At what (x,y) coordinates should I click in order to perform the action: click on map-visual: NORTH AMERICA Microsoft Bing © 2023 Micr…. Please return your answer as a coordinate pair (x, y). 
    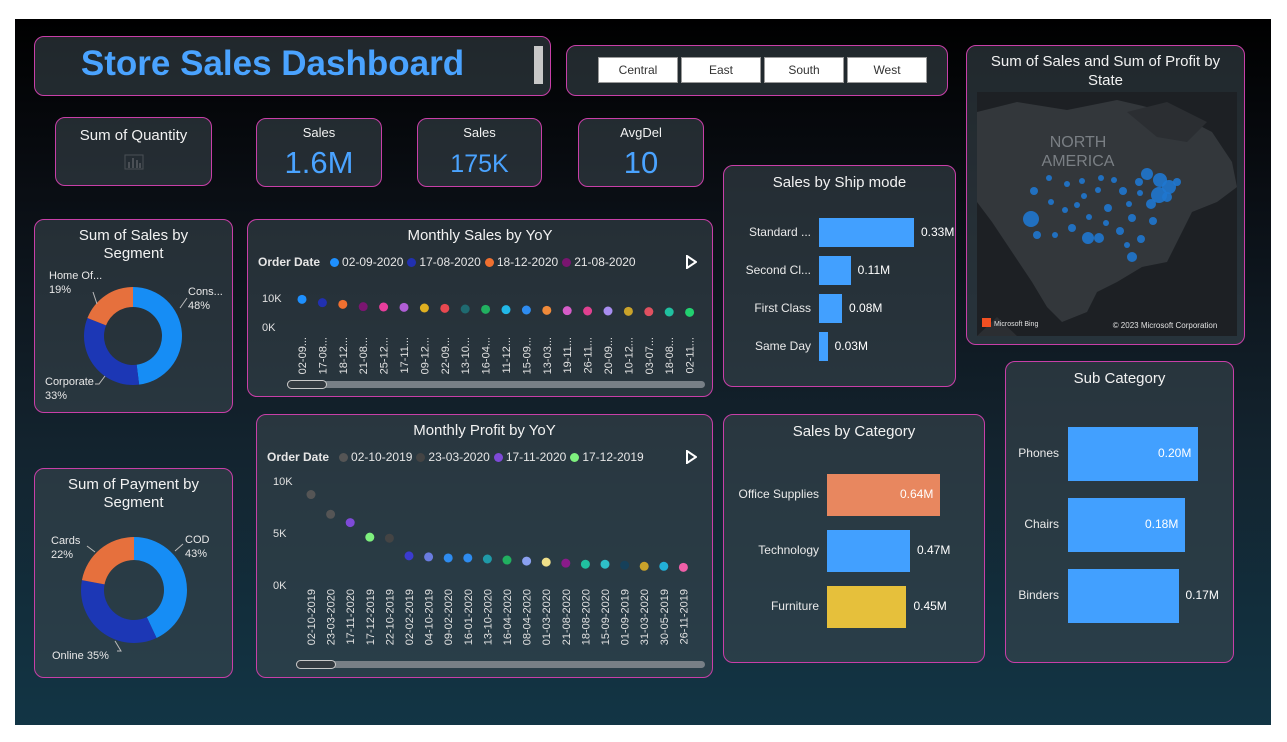
    Looking at the image, I should click on (1107, 214).